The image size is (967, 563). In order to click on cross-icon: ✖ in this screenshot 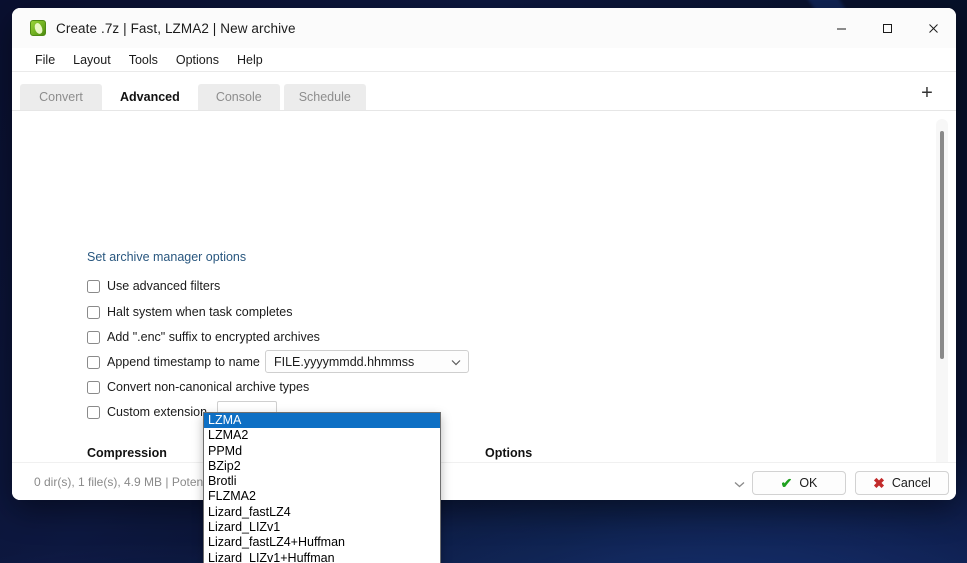, I will do `click(879, 482)`.